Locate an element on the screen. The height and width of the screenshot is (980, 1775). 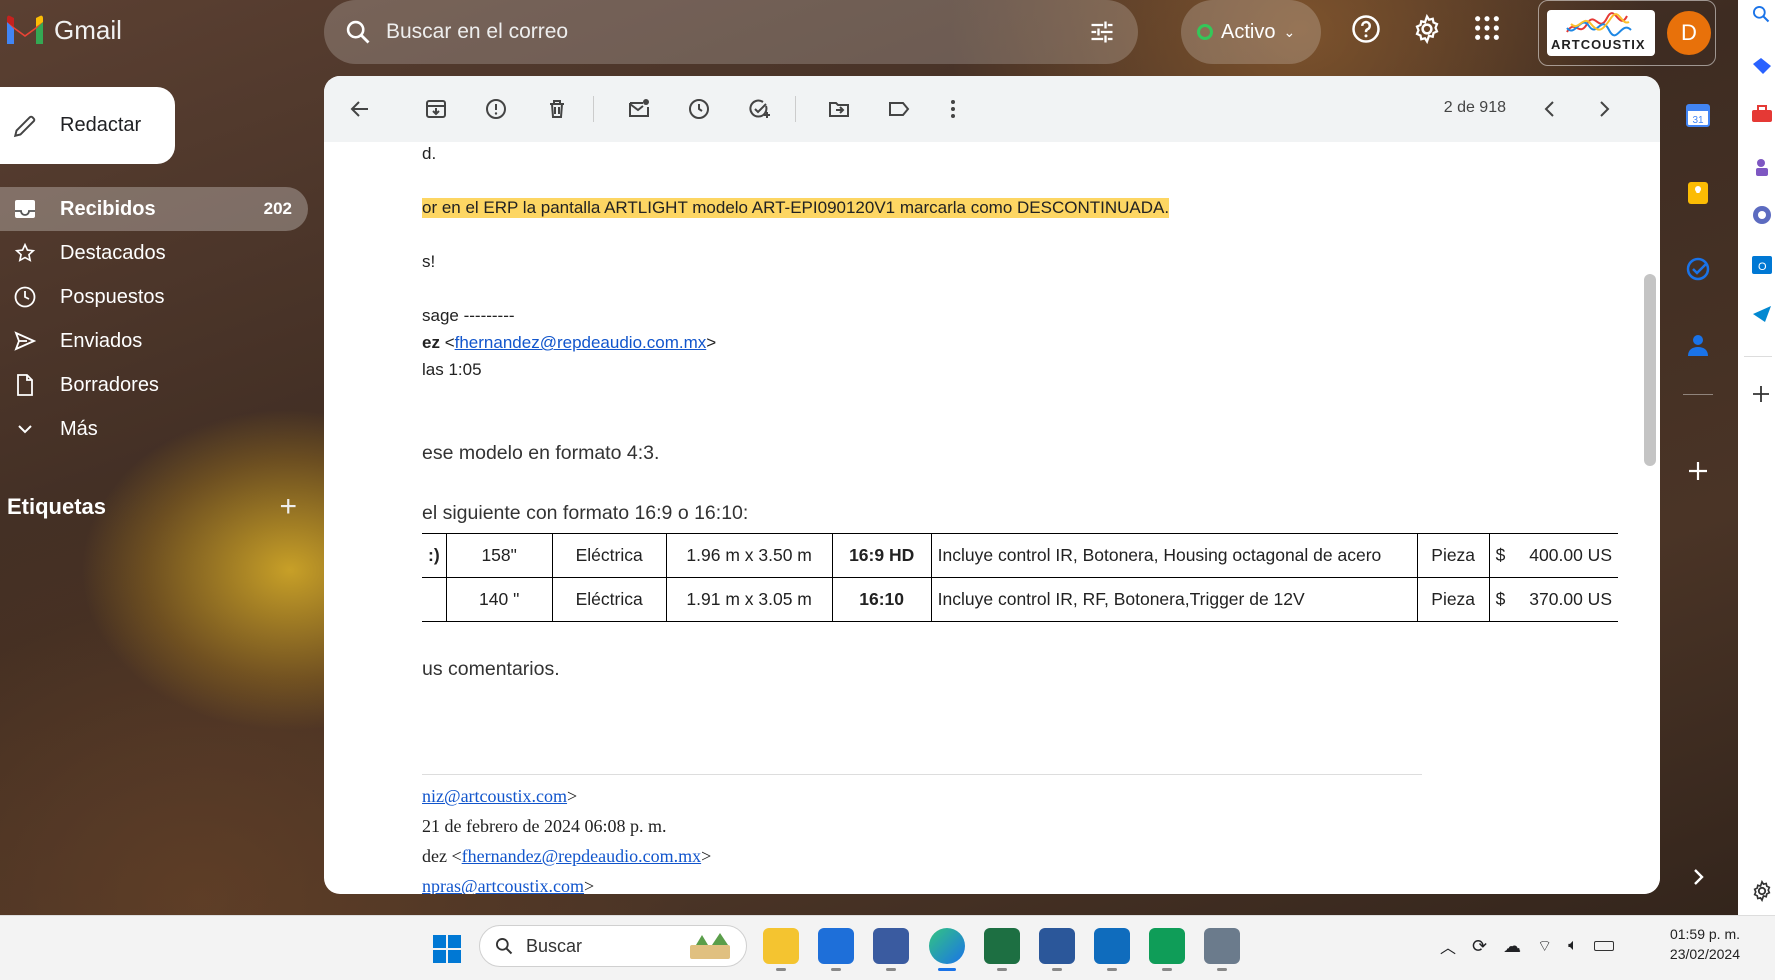
search-bar is located at coordinates (731, 32).